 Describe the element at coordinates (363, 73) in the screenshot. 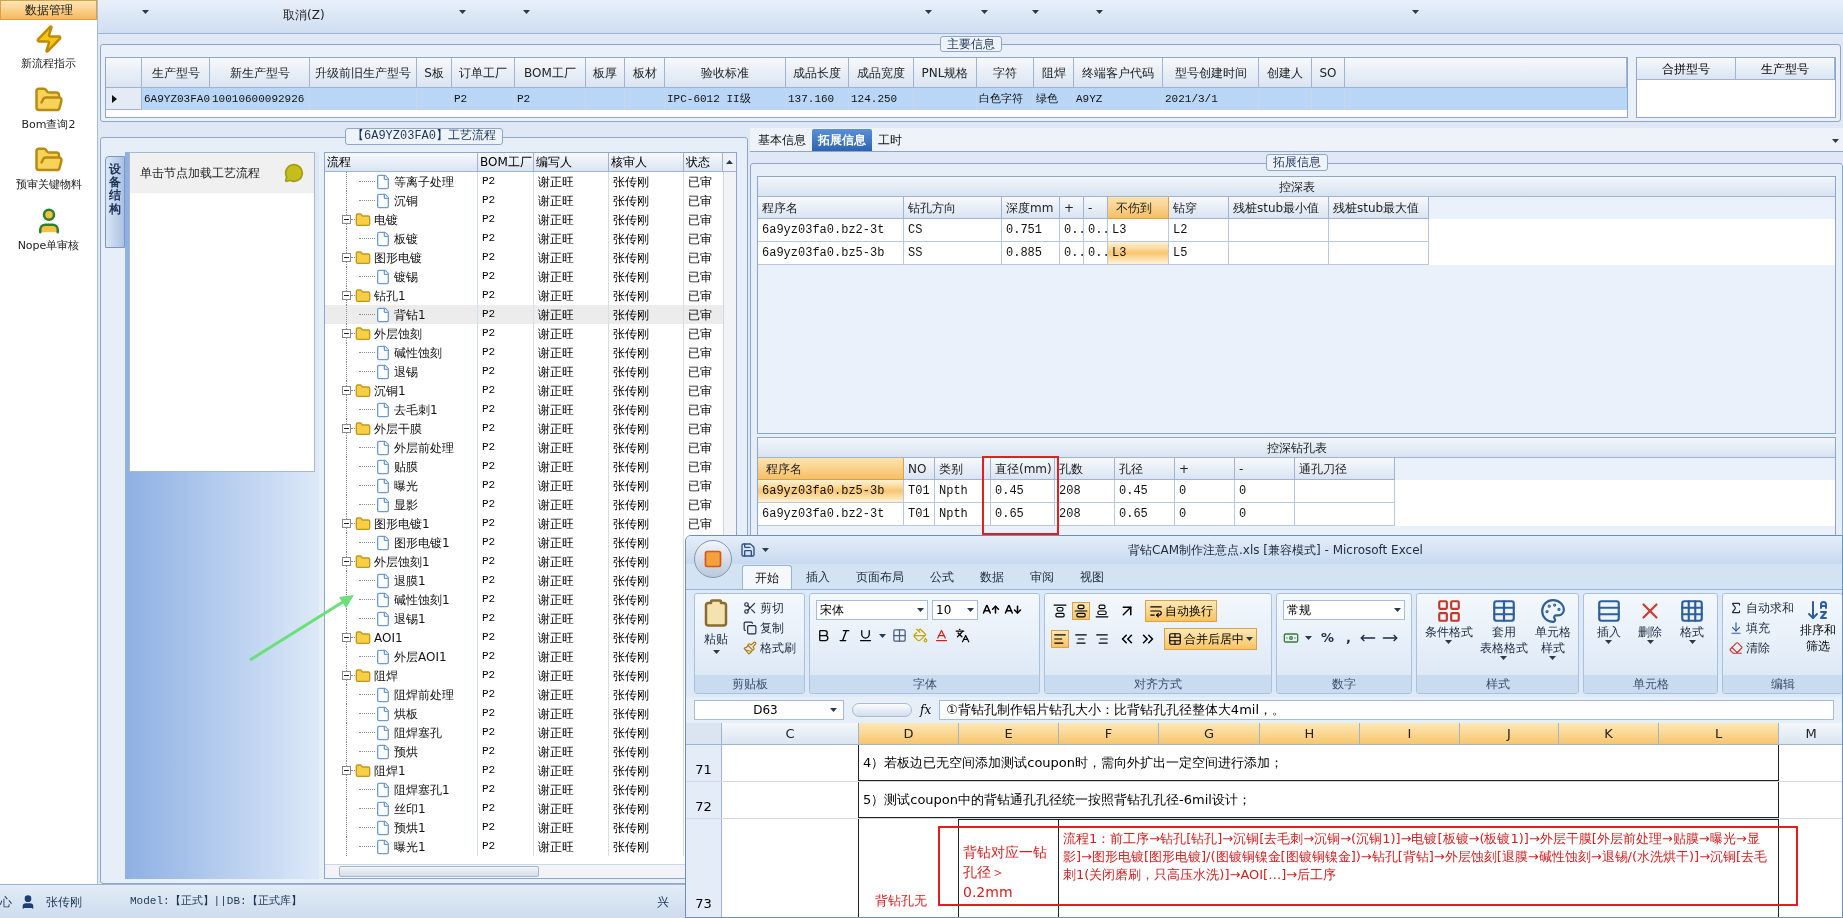

I see `column-header: 升级前旧生产型号` at that location.